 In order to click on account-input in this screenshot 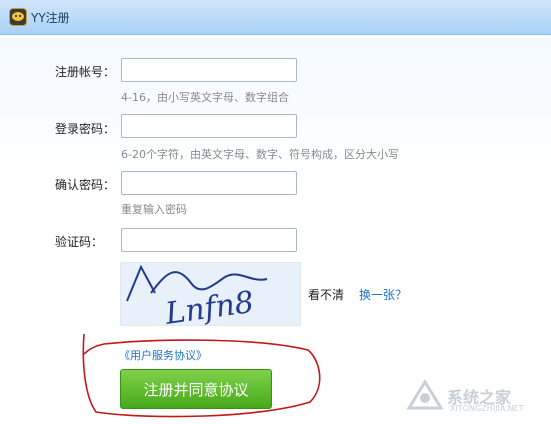, I will do `click(209, 70)`.